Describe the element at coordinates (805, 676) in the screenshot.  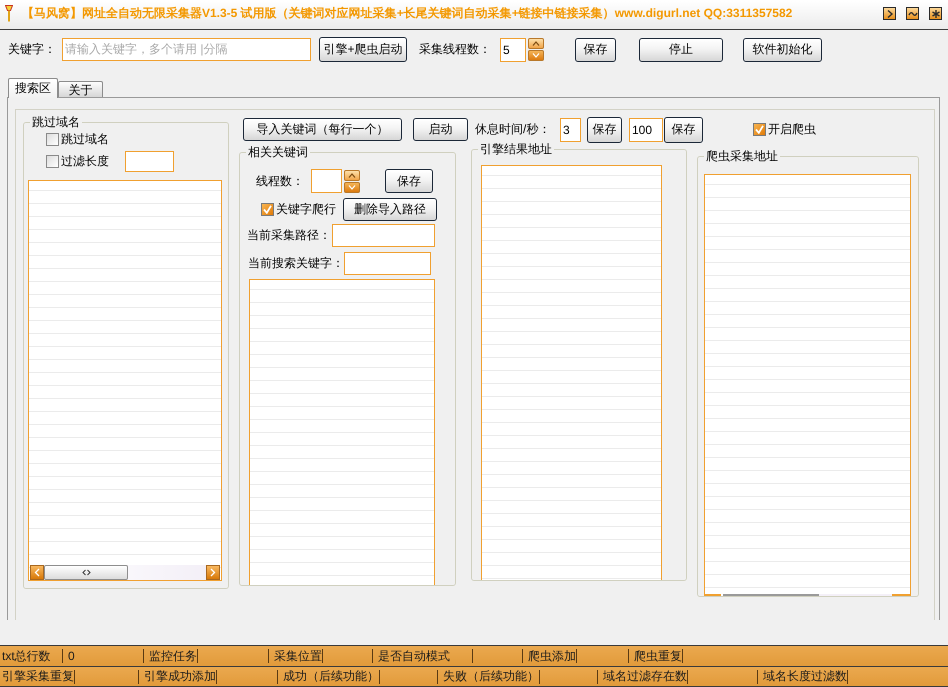
I see `status-text: 域名长度过滤数` at that location.